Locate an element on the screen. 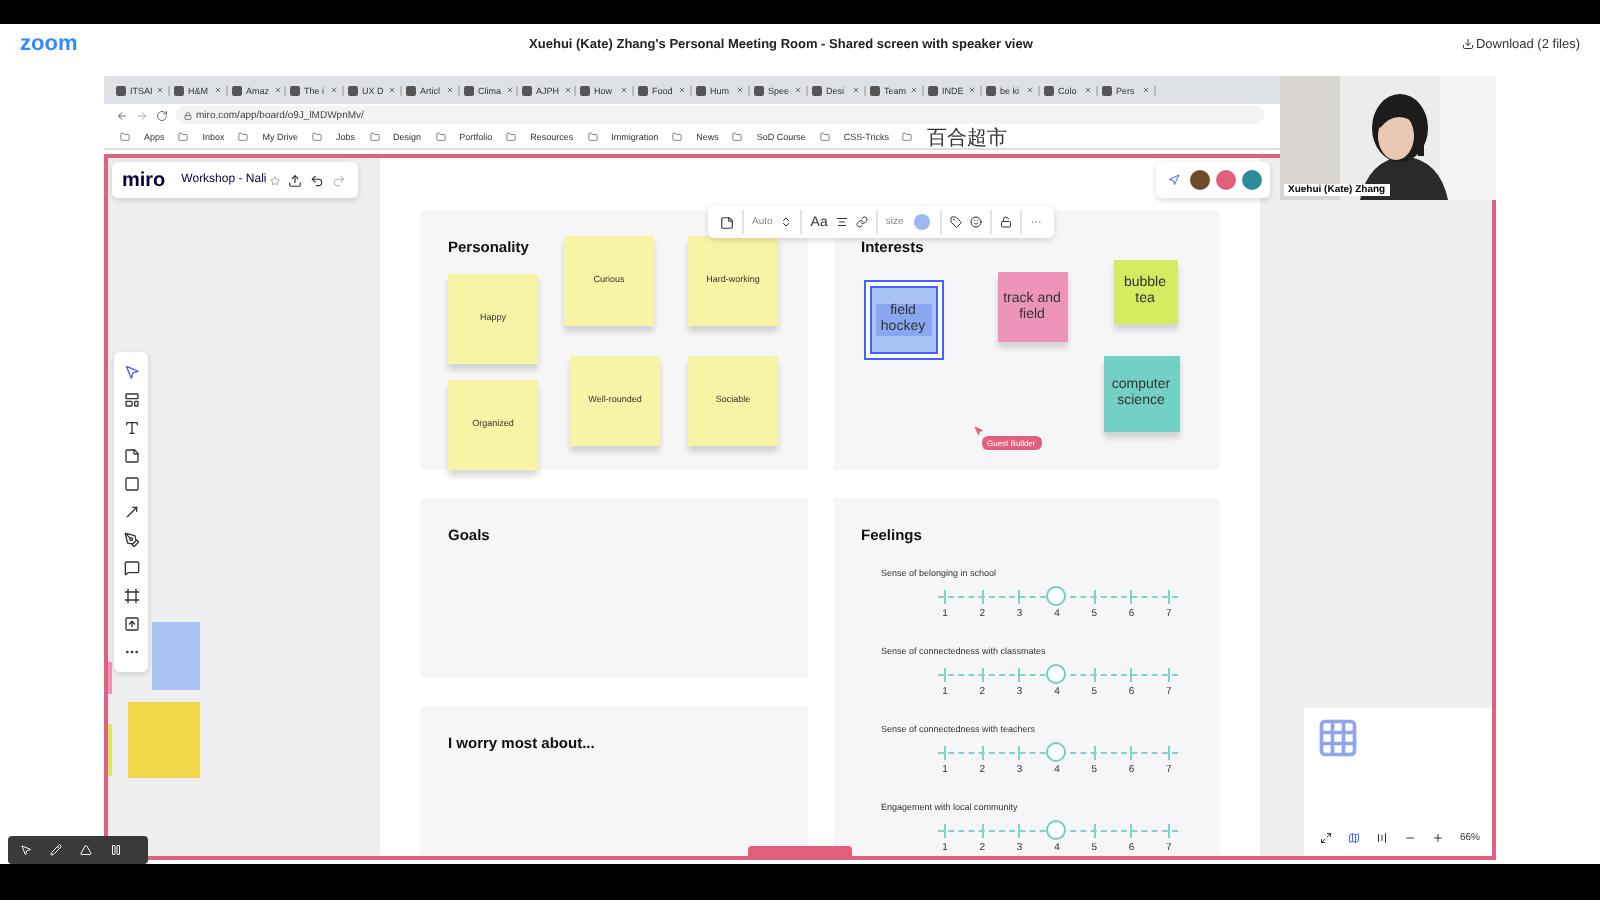  pen-icon is located at coordinates (131, 540).